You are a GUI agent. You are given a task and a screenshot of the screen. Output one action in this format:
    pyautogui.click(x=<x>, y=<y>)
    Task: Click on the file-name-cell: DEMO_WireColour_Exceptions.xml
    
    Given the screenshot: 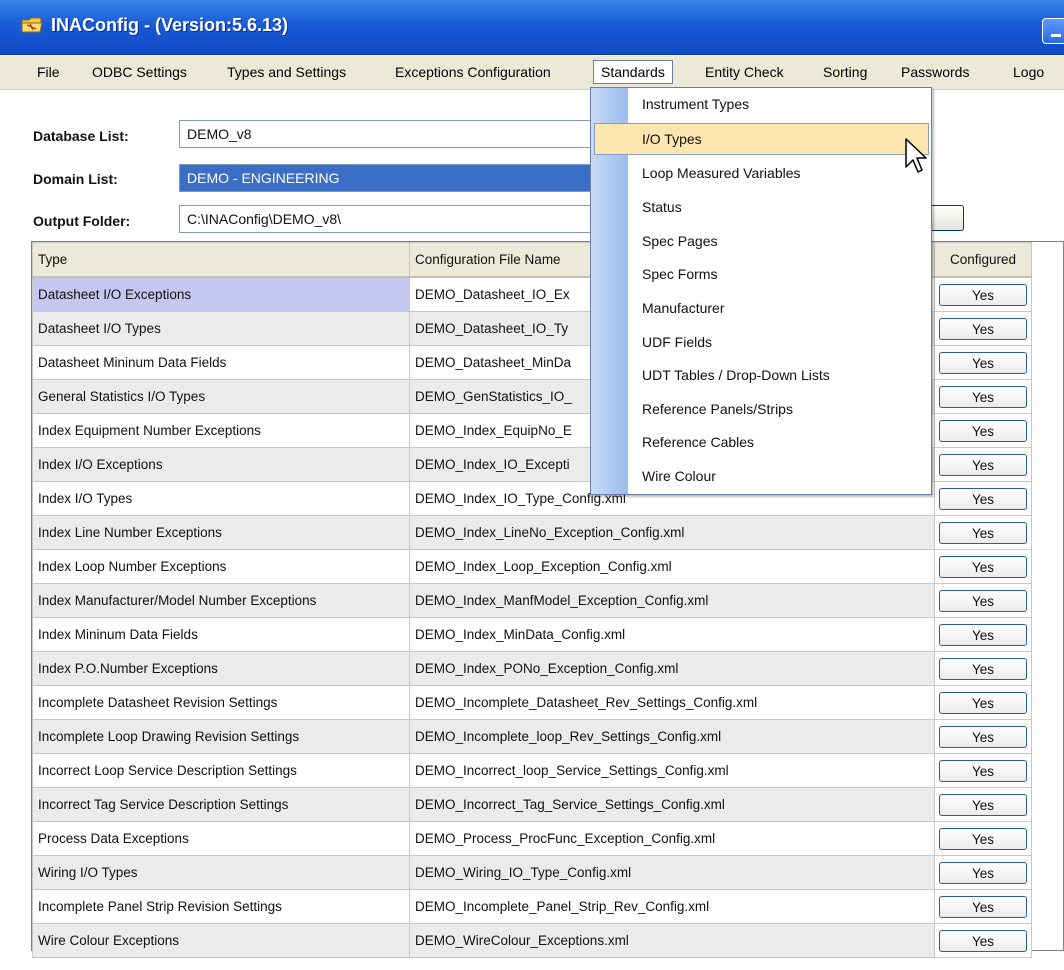 What is the action you would take?
    pyautogui.click(x=672, y=940)
    